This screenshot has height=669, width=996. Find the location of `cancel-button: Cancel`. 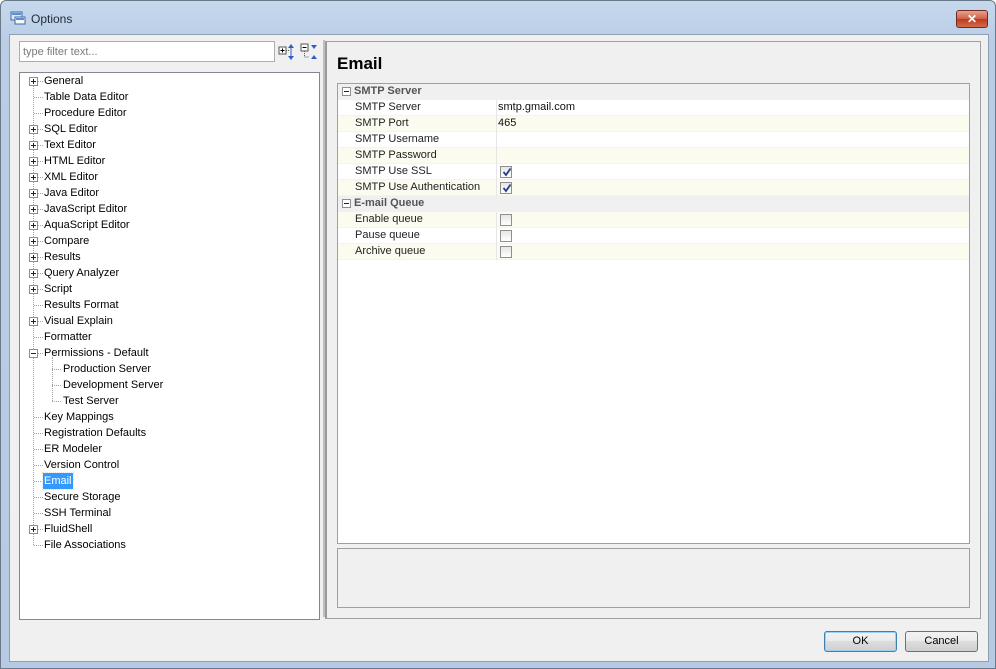

cancel-button: Cancel is located at coordinates (941, 641).